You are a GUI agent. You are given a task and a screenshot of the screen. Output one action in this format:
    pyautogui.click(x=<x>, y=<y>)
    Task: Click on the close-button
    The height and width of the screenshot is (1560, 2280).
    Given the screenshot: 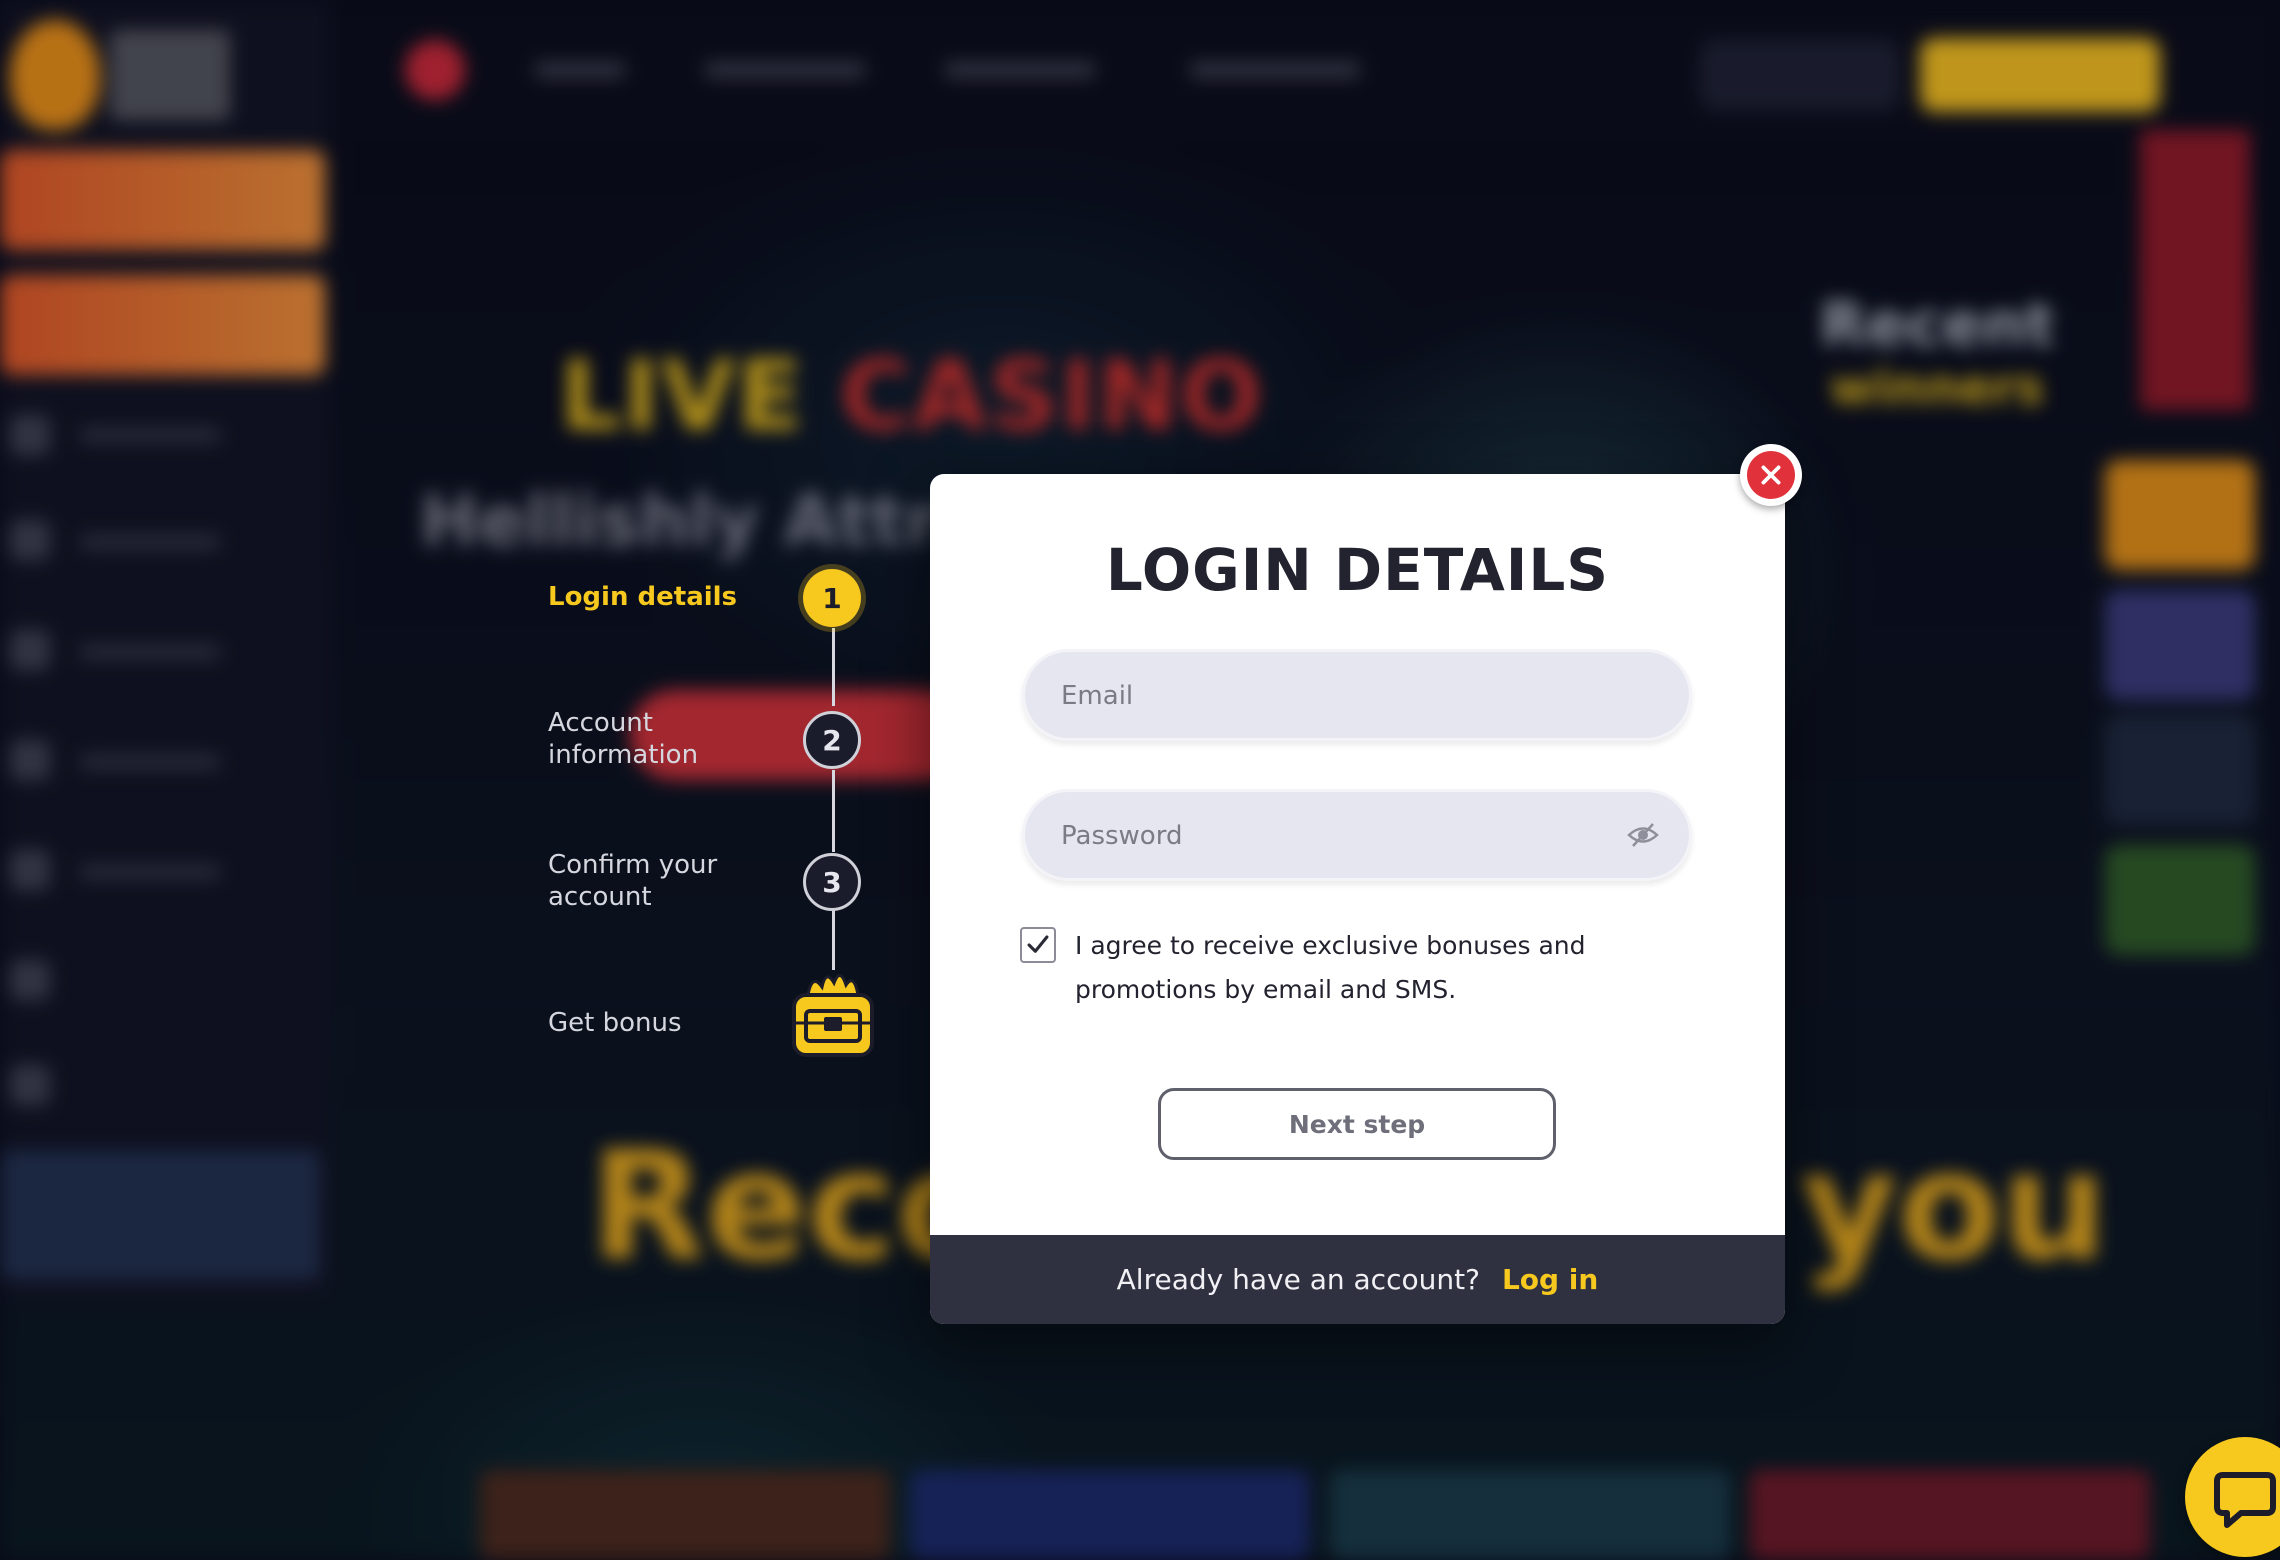 What is the action you would take?
    pyautogui.click(x=1771, y=475)
    